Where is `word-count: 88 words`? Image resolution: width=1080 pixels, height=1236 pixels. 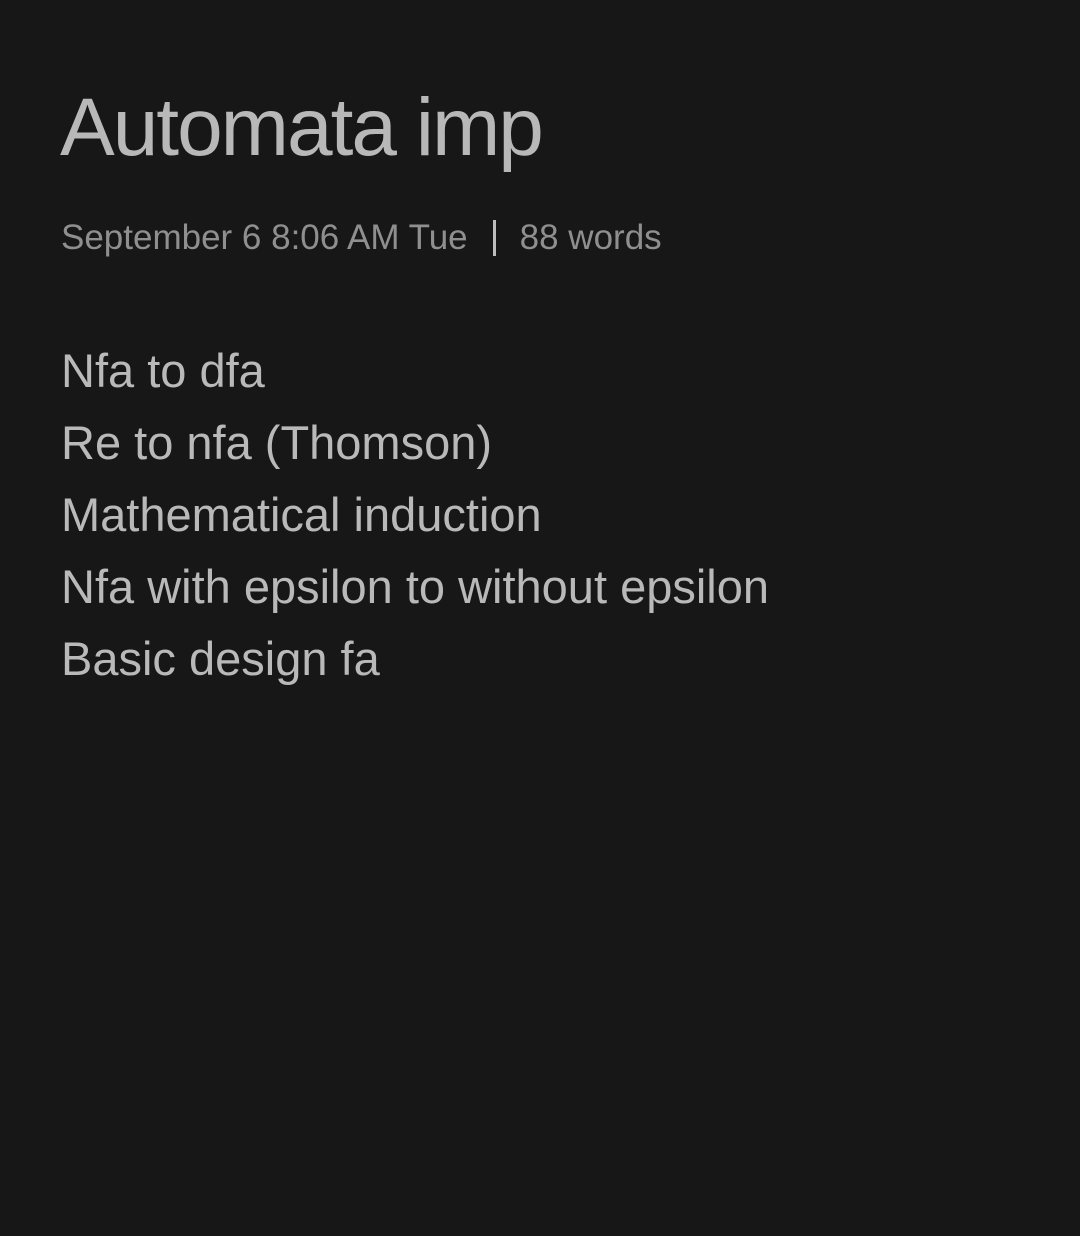
word-count: 88 words is located at coordinates (590, 237).